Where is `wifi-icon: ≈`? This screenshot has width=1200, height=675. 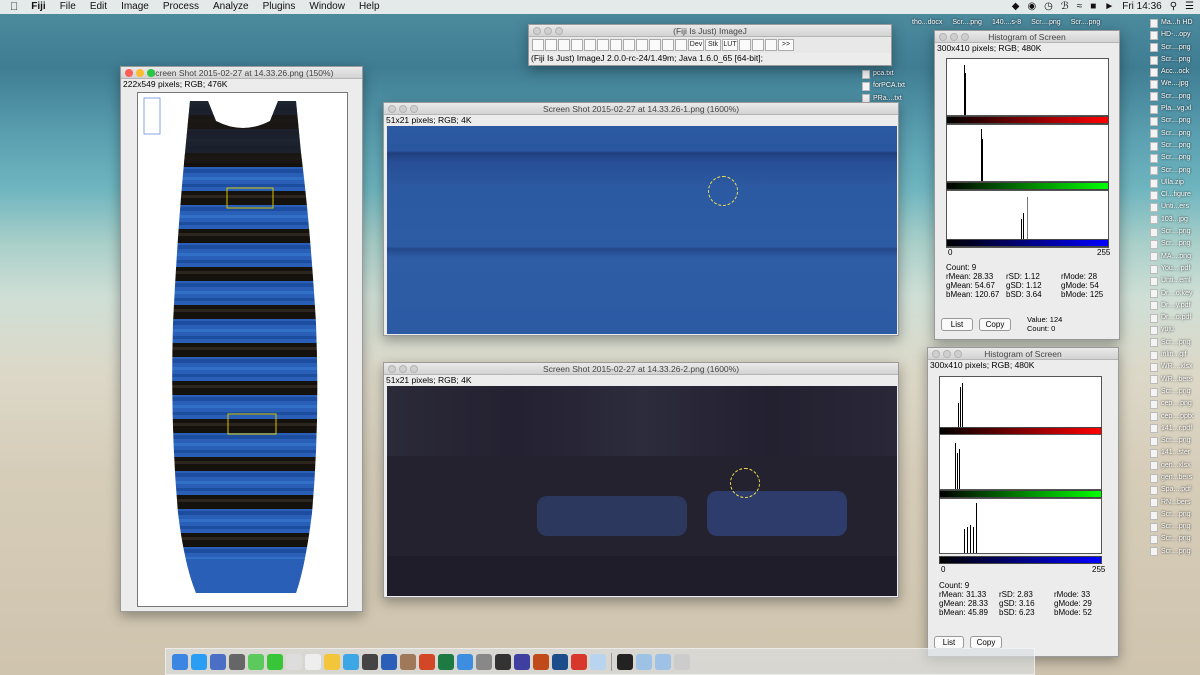 wifi-icon: ≈ is located at coordinates (1080, 7).